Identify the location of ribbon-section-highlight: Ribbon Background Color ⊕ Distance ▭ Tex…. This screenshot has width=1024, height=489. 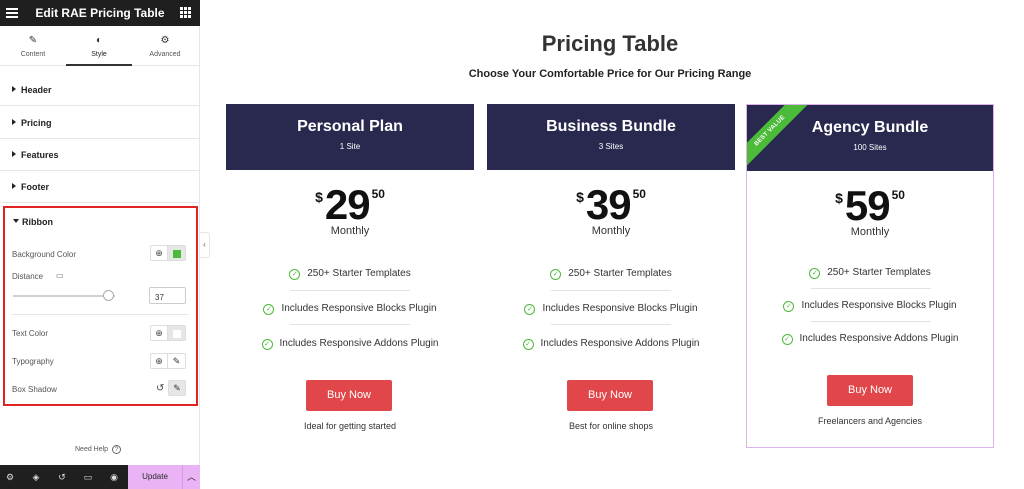
(100, 306).